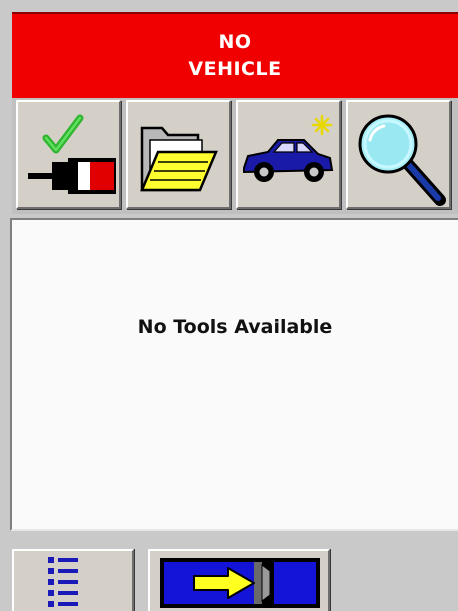 Image resolution: width=458 pixels, height=611 pixels. Describe the element at coordinates (235, 69) in the screenshot. I see `vehicle-status-line2: VEHICLE` at that location.